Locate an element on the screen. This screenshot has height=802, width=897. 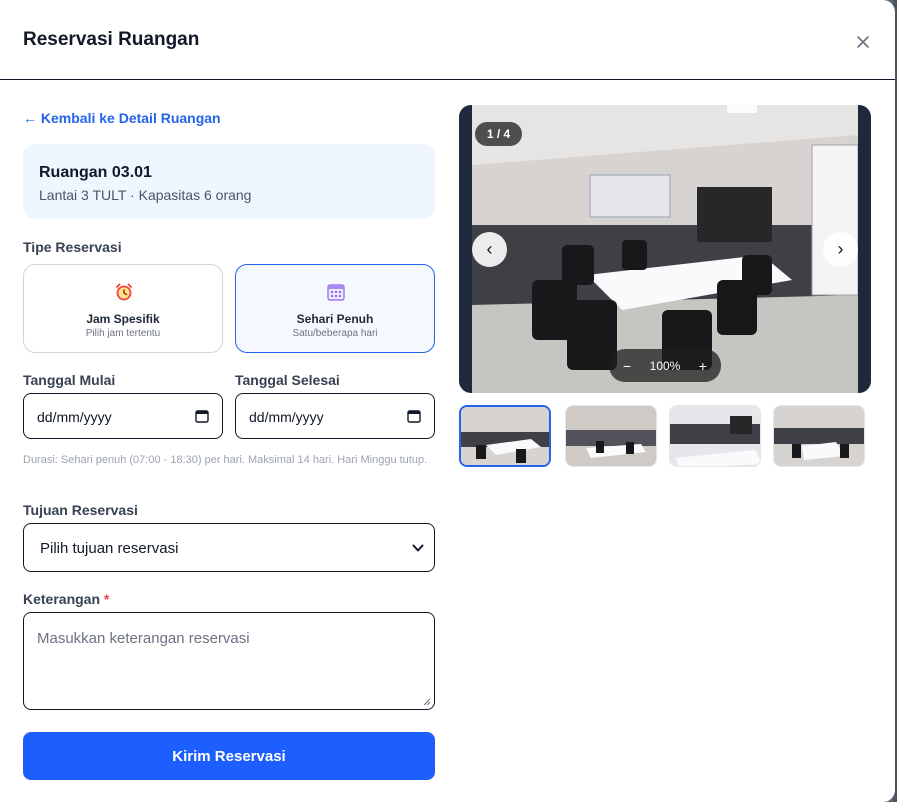
zoom-controls: − 100% + is located at coordinates (665, 365).